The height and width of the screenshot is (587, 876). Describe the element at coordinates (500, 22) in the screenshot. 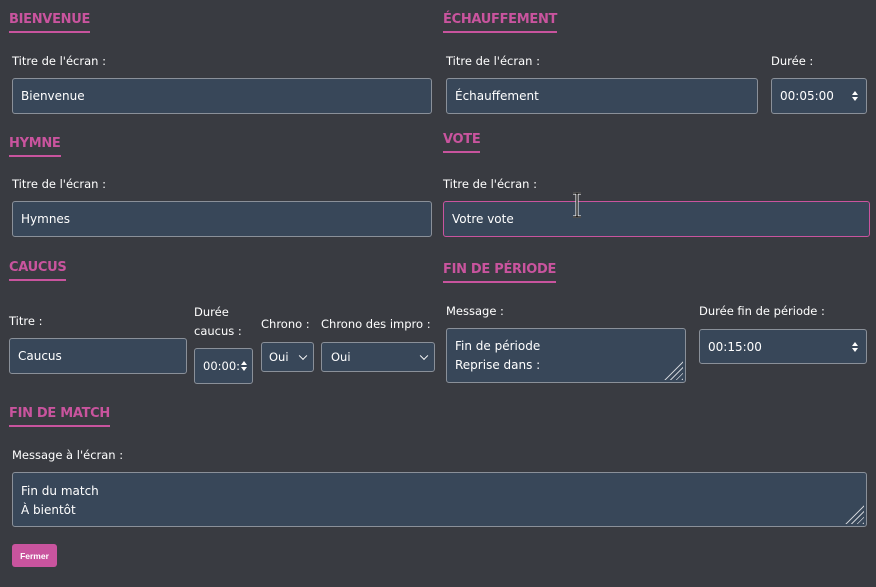

I see `warmup-heading: ÉCHAUFFEMENT` at that location.